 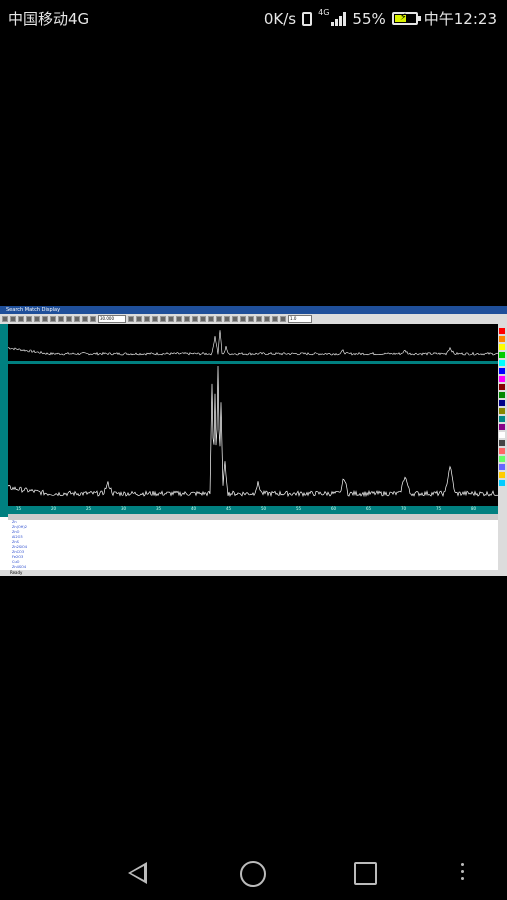 I want to click on table-cell: ZnO, so click(x=16, y=532).